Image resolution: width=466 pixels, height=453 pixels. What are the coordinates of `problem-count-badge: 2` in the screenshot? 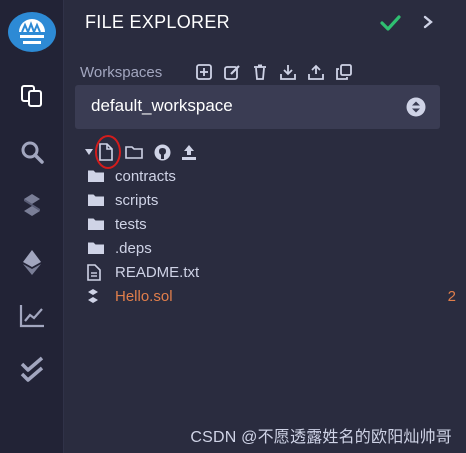 It's located at (451, 296).